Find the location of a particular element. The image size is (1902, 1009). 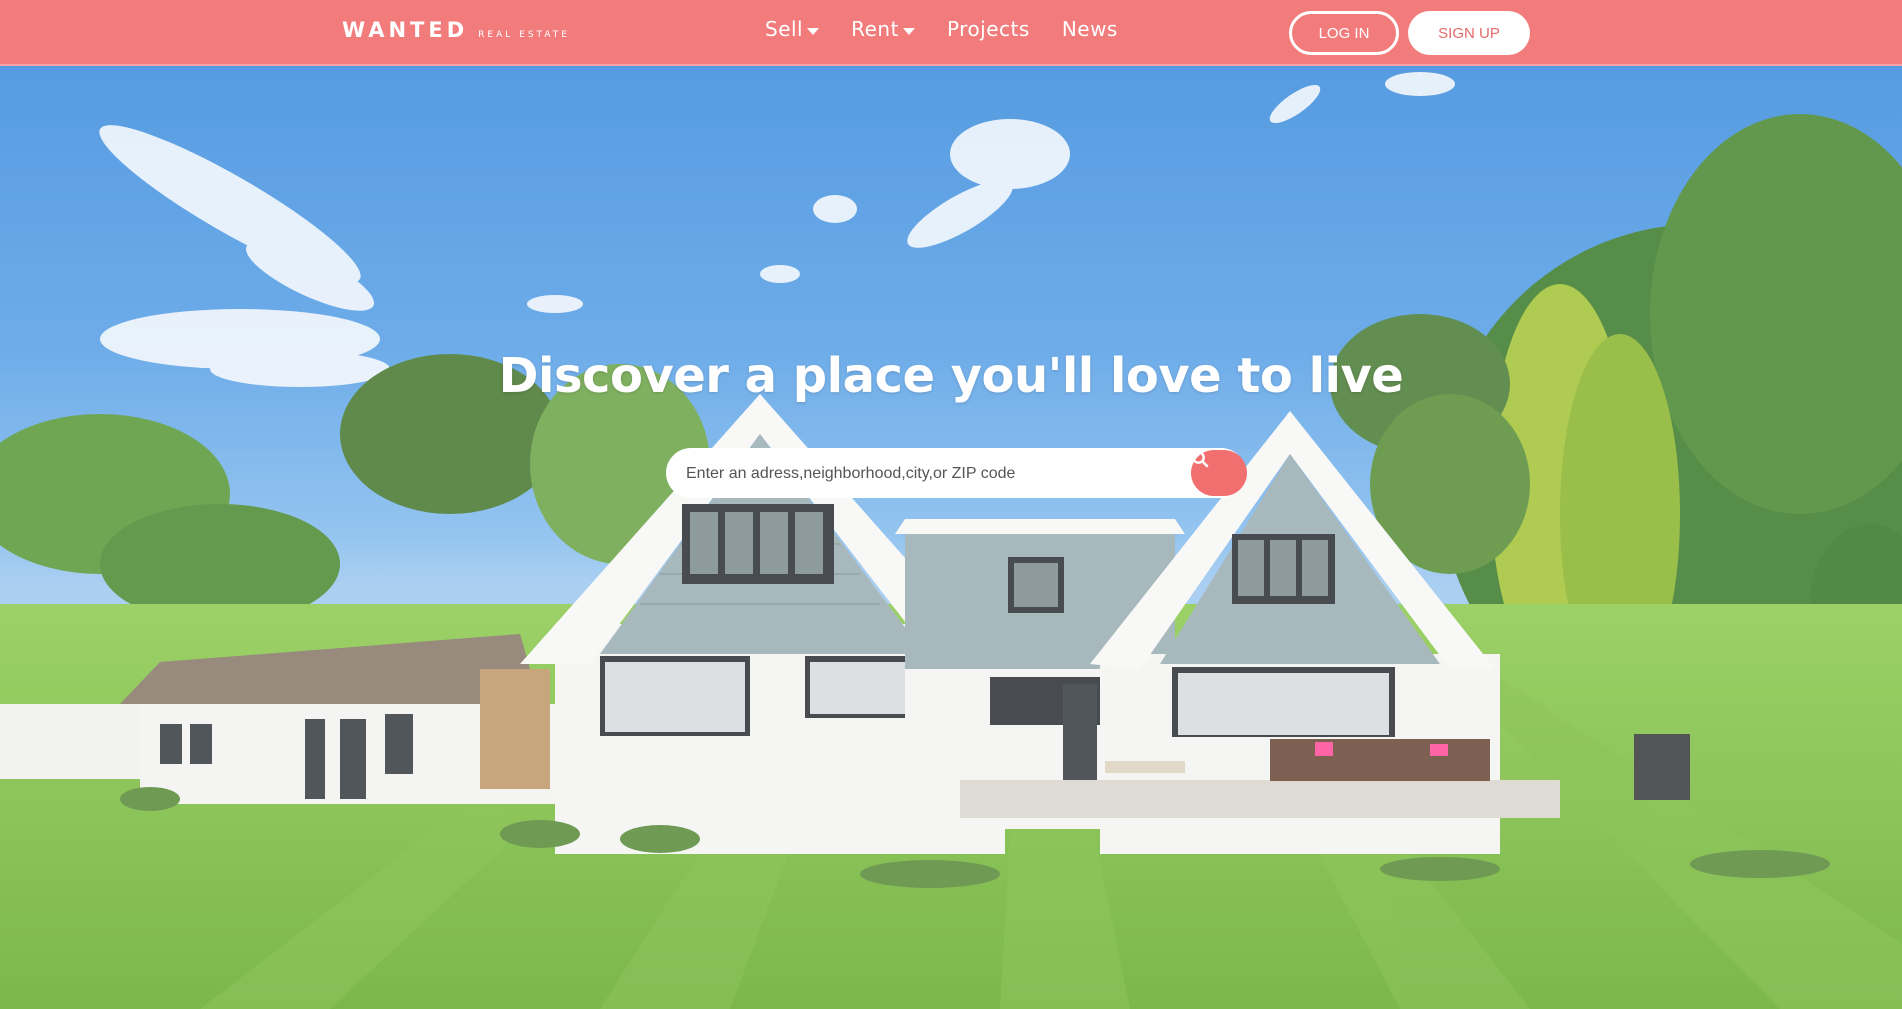

nav-item-label: Rent is located at coordinates (875, 29).